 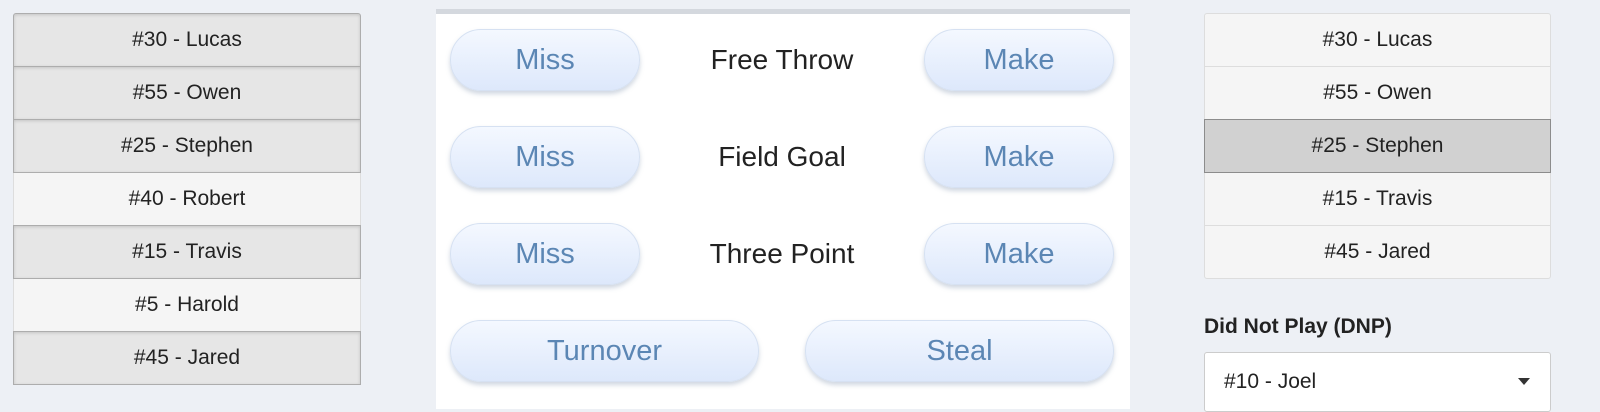 What do you see at coordinates (187, 252) in the screenshot?
I see `left-roster-player: #15 - Travis` at bounding box center [187, 252].